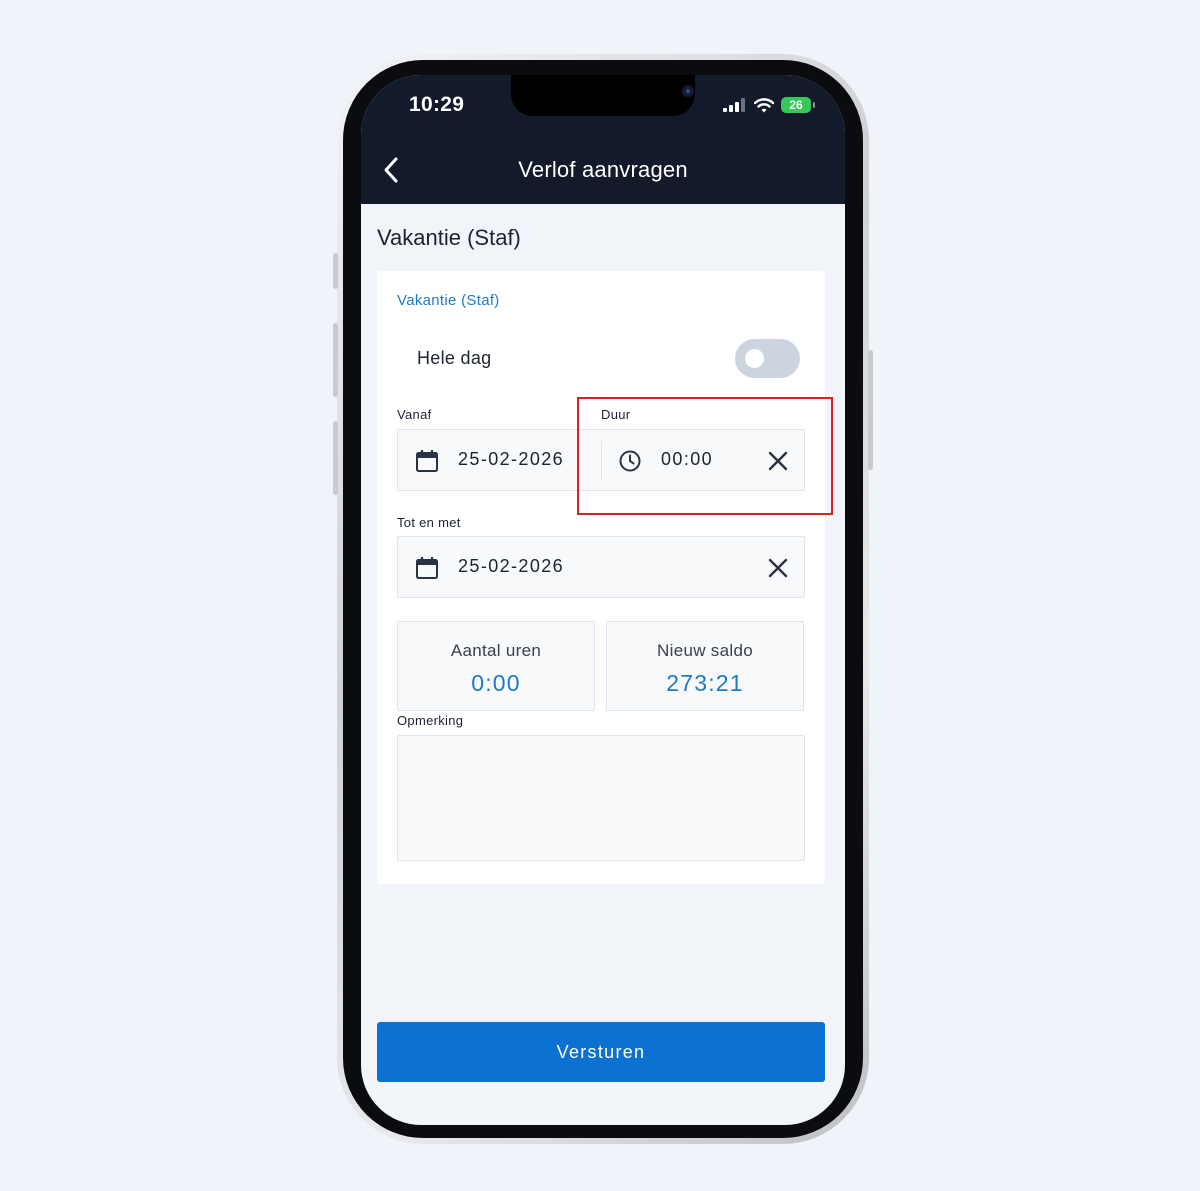 Image resolution: width=1200 pixels, height=1191 pixels. I want to click on side-button-mute, so click(335, 271).